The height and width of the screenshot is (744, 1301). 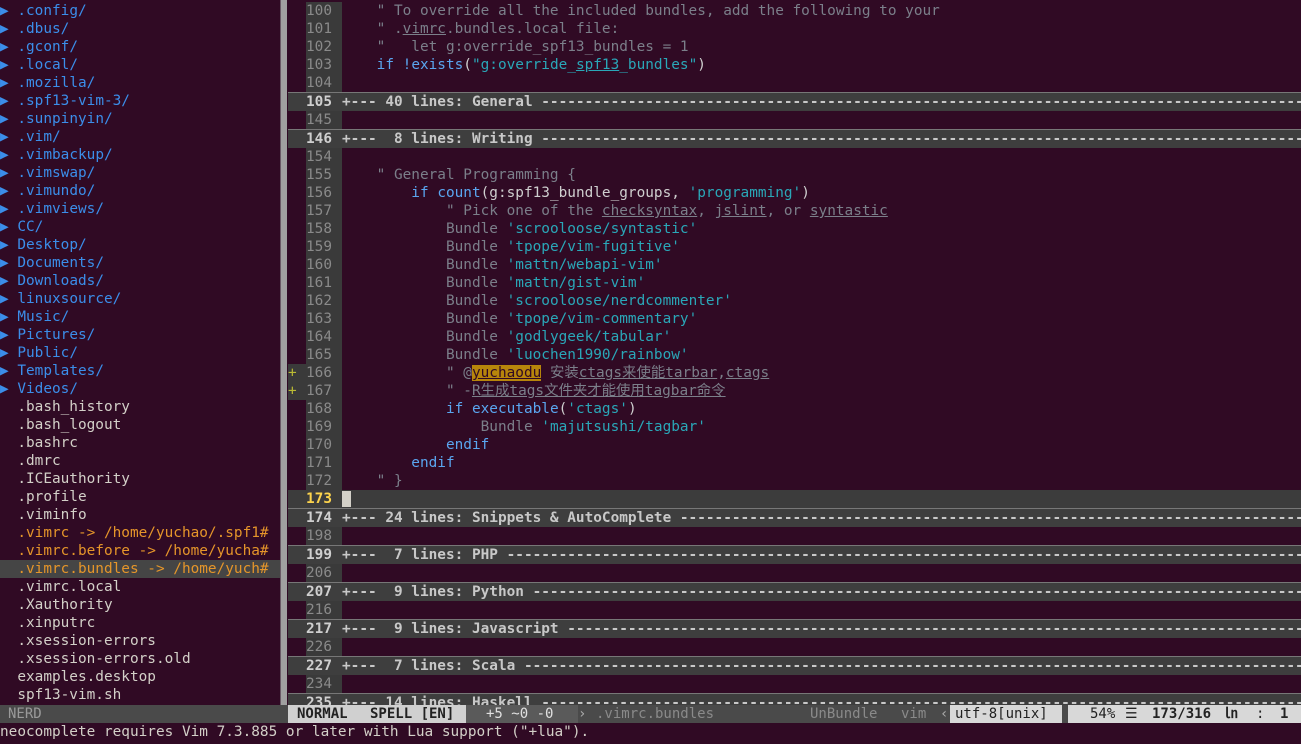 I want to click on code-line: 104, so click(x=794, y=83).